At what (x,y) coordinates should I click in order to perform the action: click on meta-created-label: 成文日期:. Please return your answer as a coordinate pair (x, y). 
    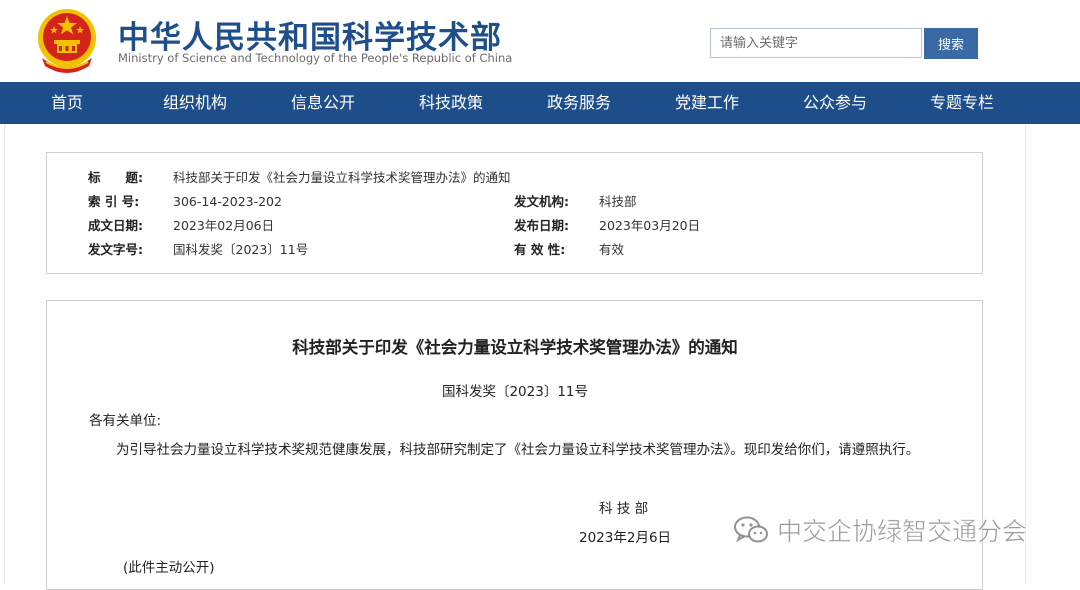
    Looking at the image, I should click on (115, 225).